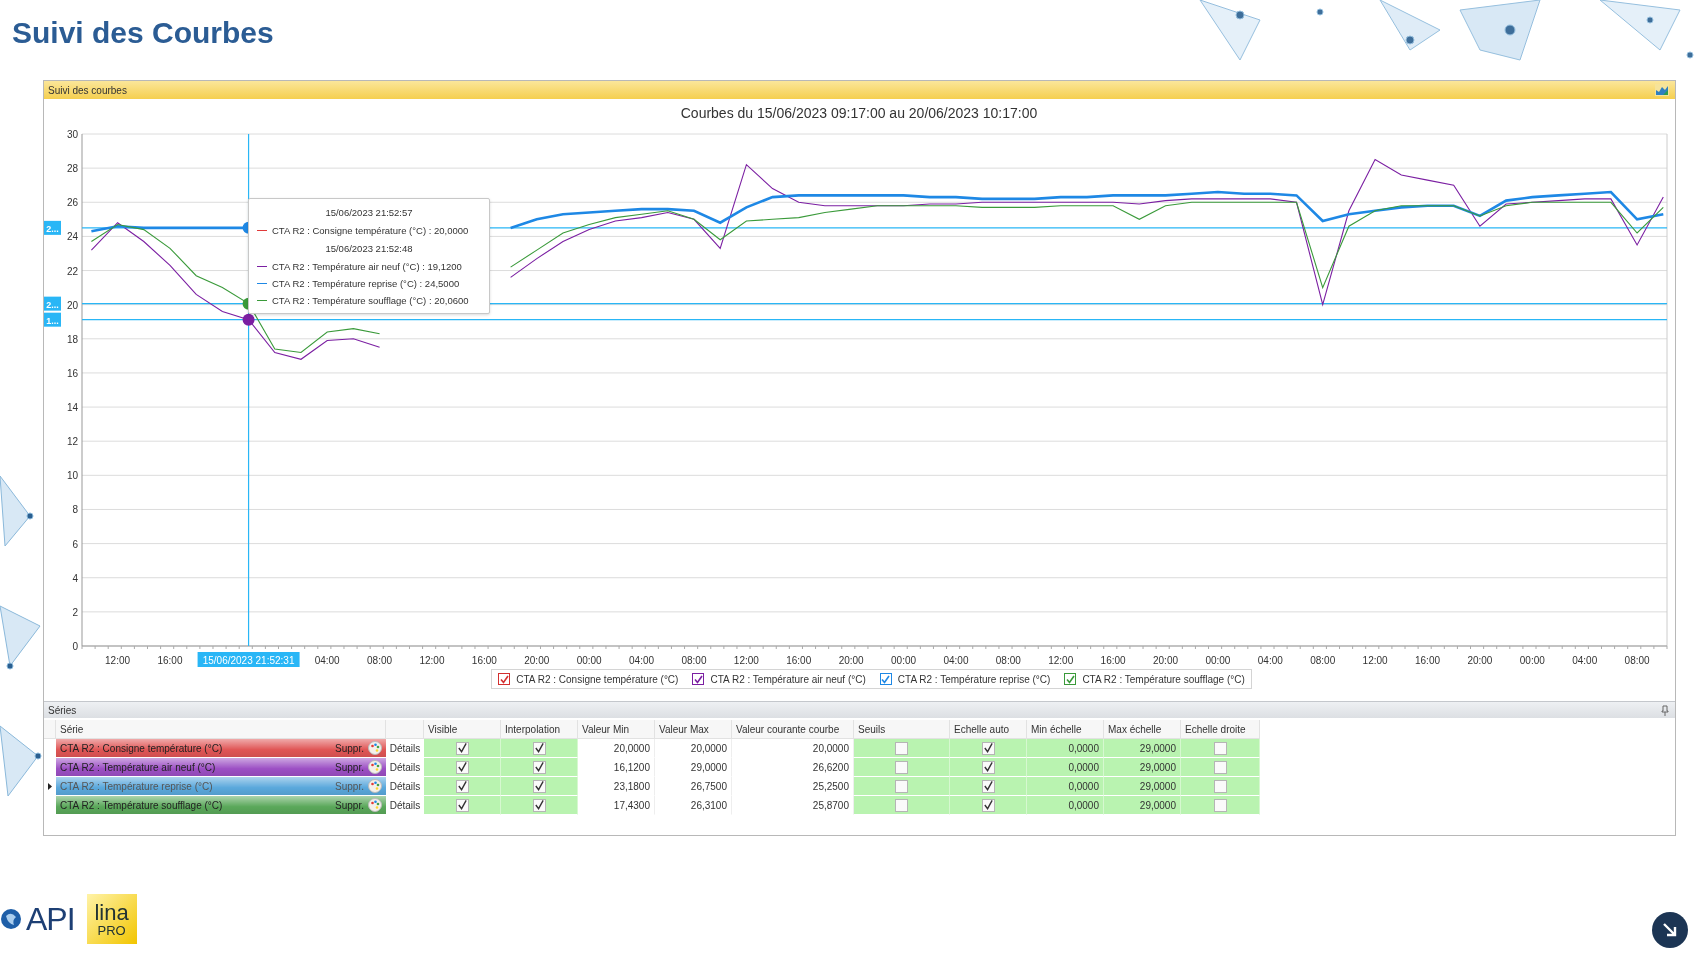  I want to click on tooltip-entry: CTA R2 : Température reprise (°C) : 24,5000, so click(366, 283).